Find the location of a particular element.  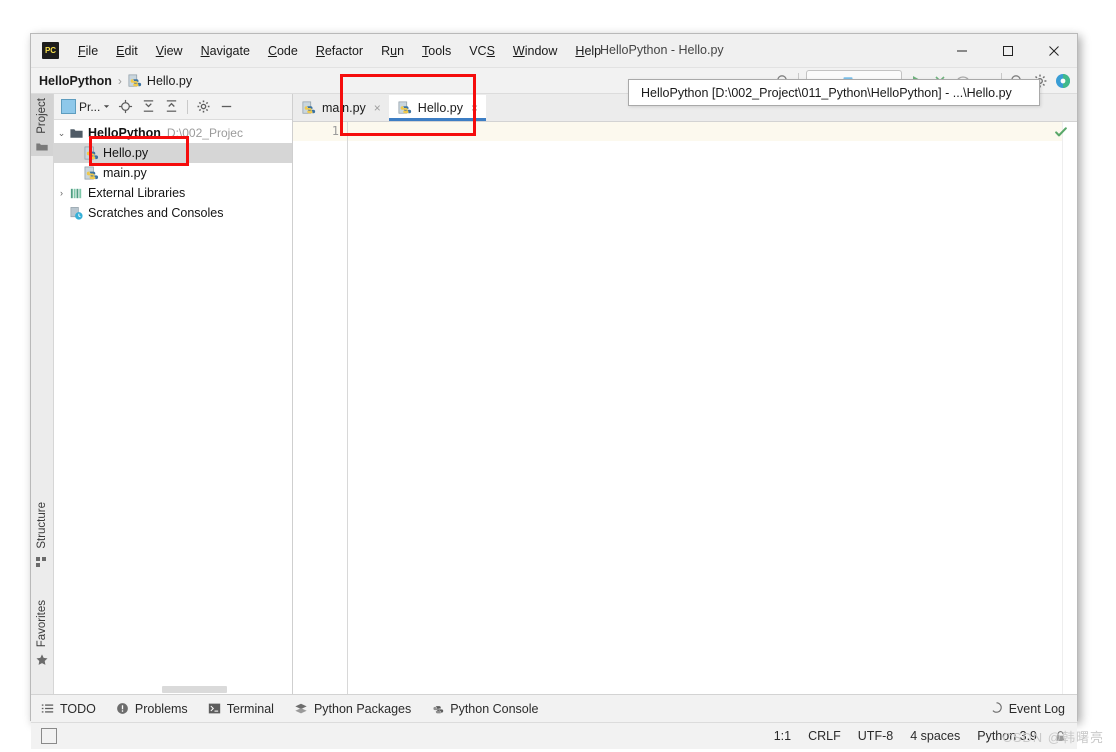

menu-view: View is located at coordinates (169, 51).